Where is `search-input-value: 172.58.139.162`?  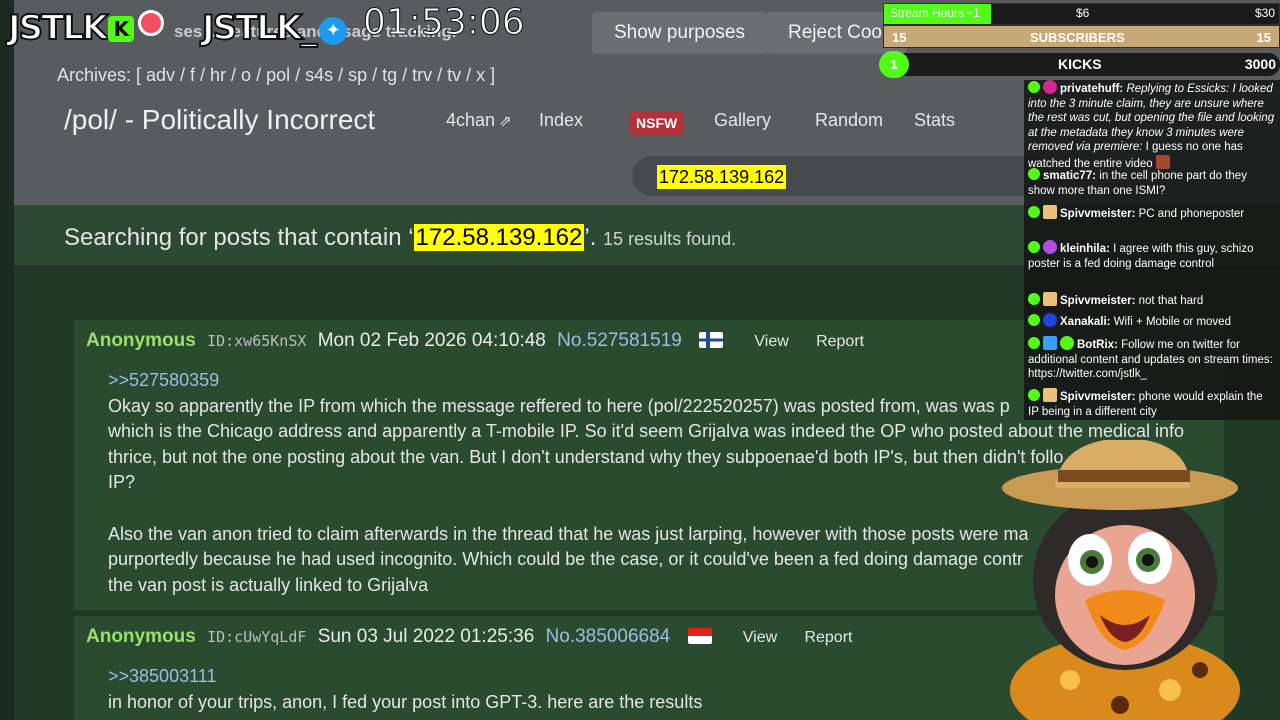 search-input-value: 172.58.139.162 is located at coordinates (722, 177).